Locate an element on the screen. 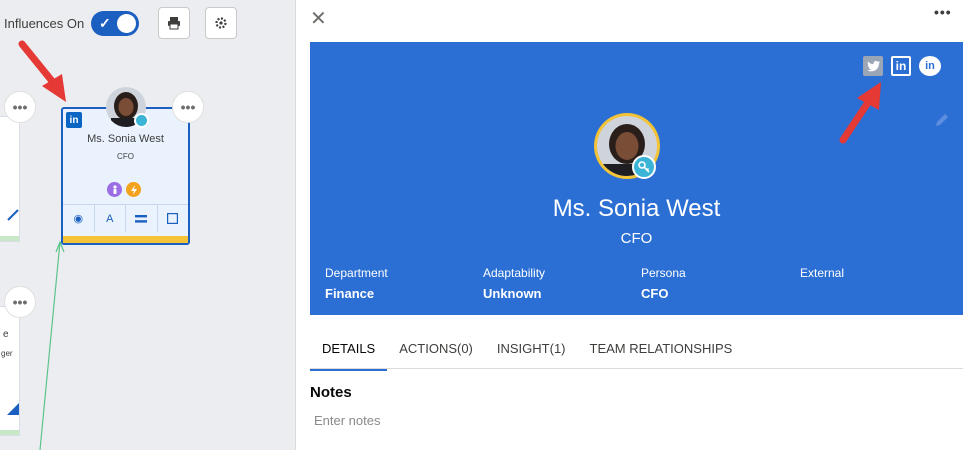 The height and width of the screenshot is (450, 976). field-value: Unknown is located at coordinates (512, 293).